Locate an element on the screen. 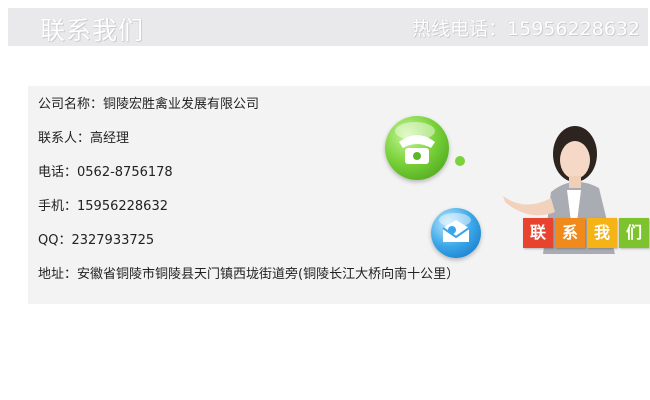 Image resolution: width=650 pixels, height=400 pixels. badge-xi: 系 is located at coordinates (570, 233).